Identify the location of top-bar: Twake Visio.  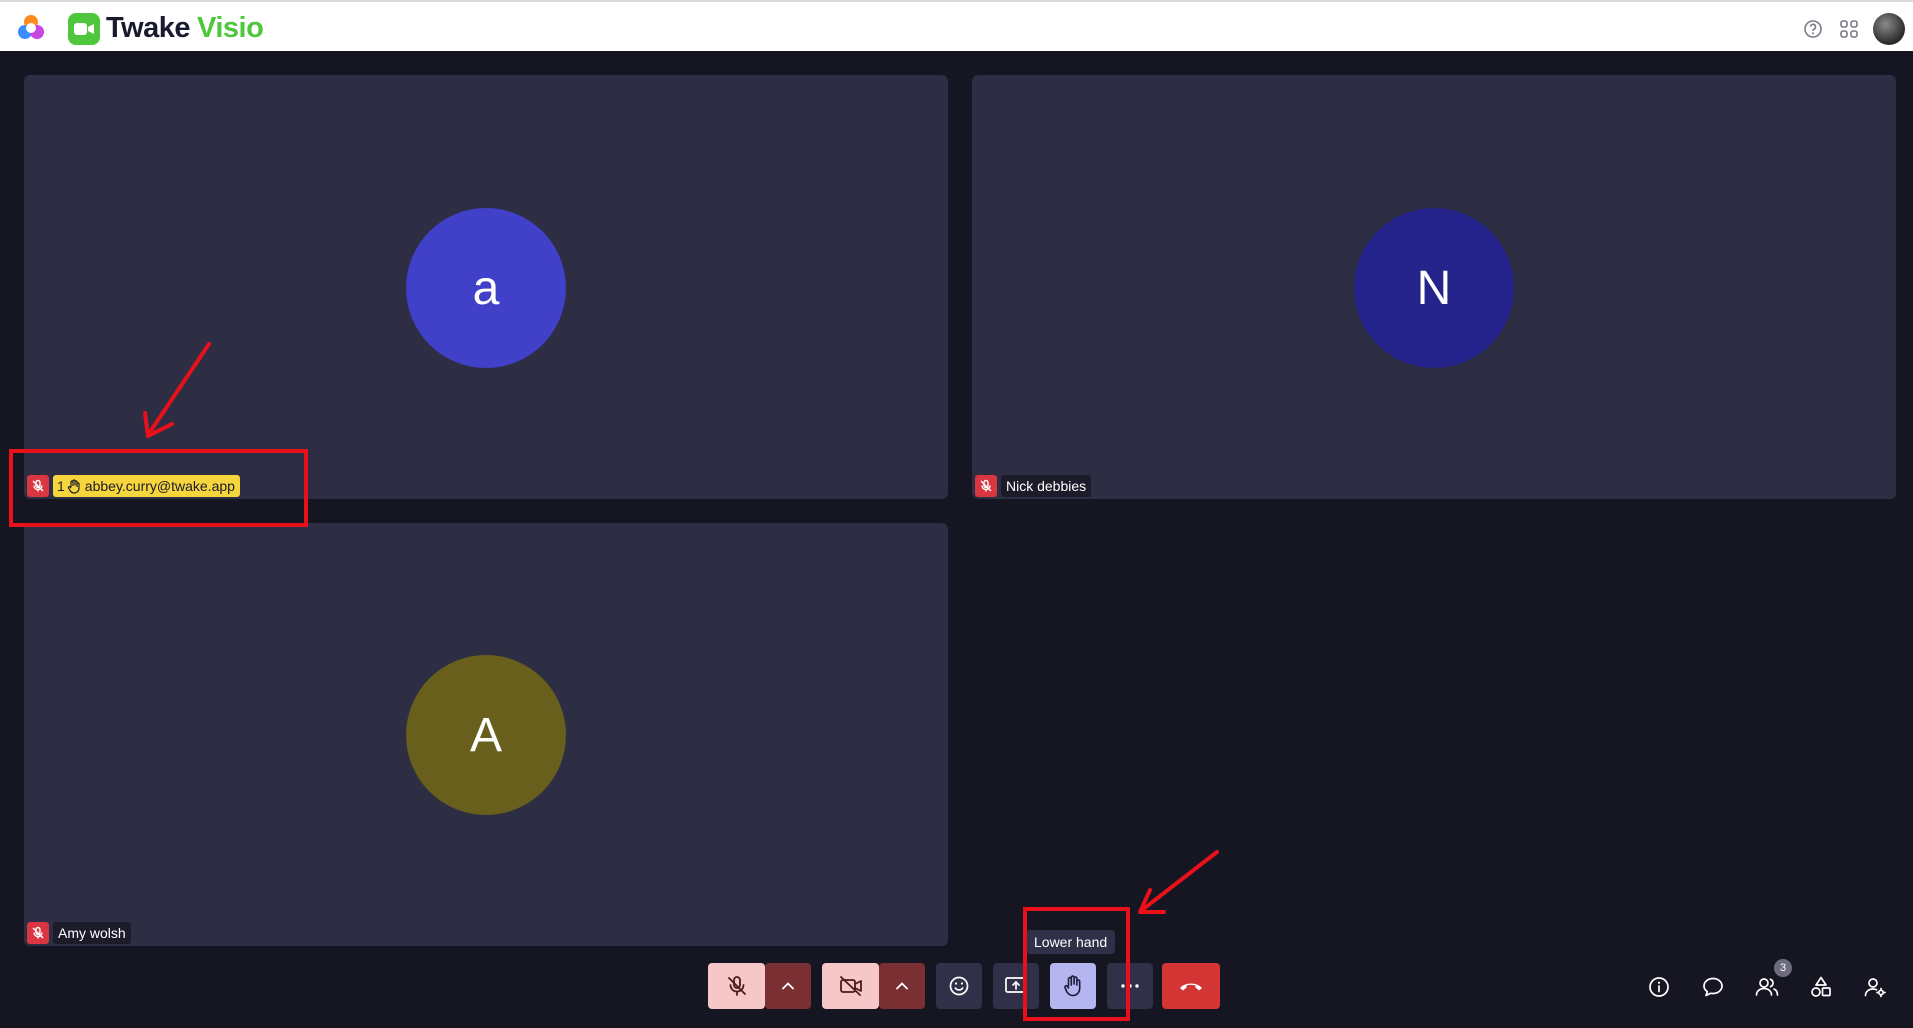
(956, 25).